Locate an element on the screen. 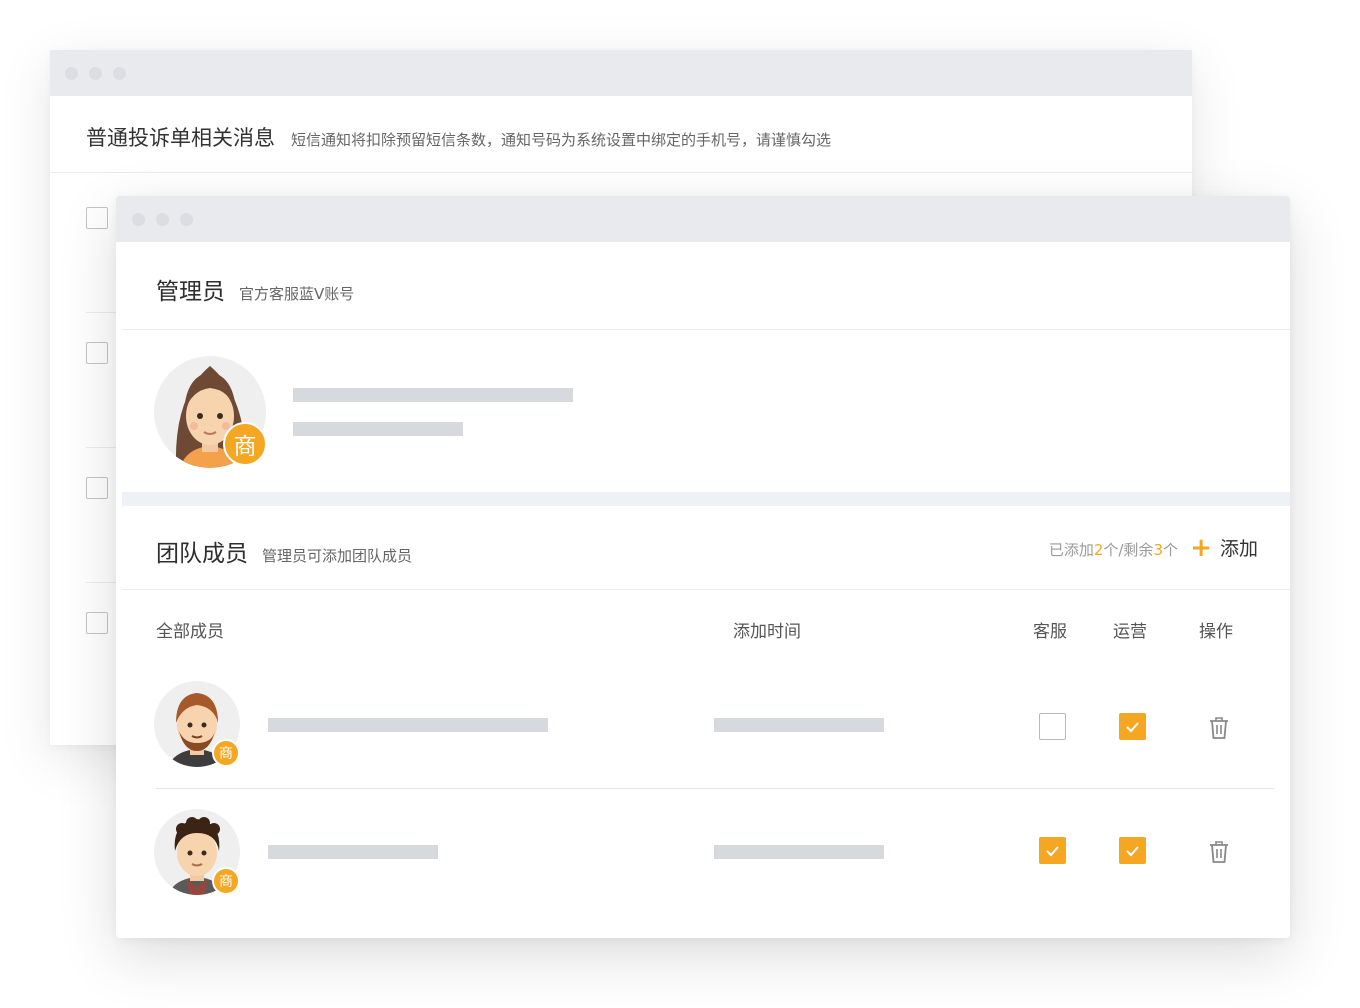  back-section-note: 短信通知将扣除预留短信条数，通知号码为系统设置中绑定的手机号，请谨慎勾选 is located at coordinates (561, 140).